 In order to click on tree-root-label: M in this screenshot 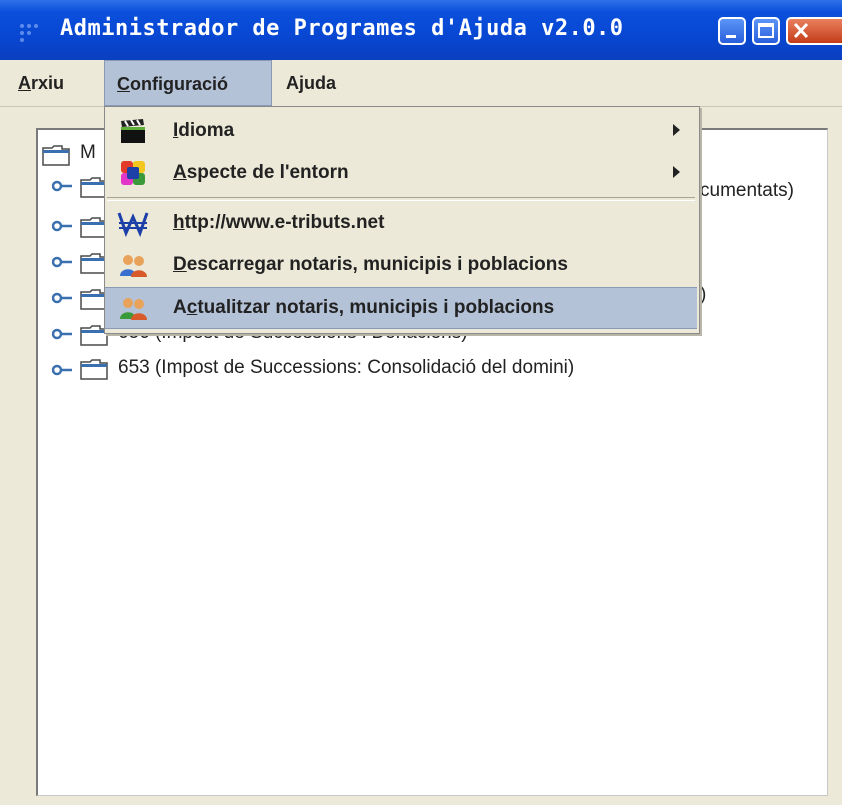, I will do `click(88, 153)`.